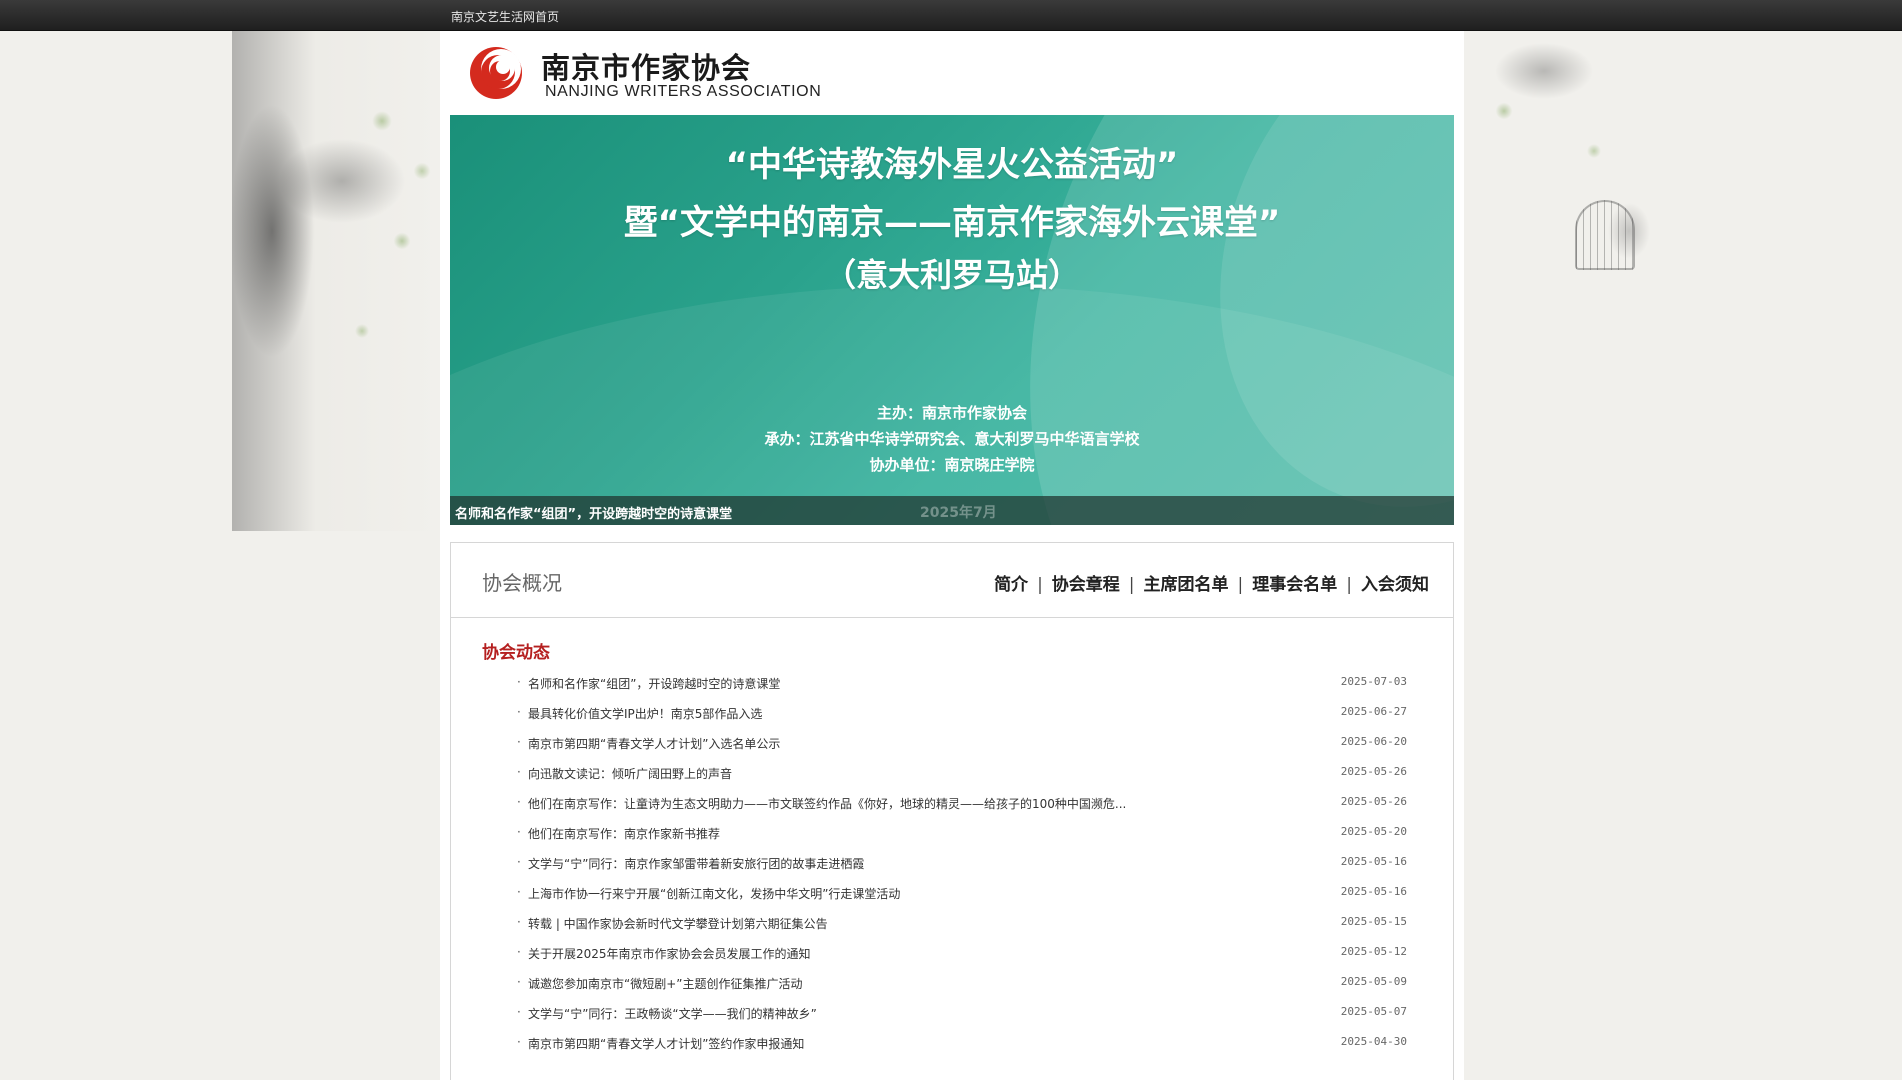 The width and height of the screenshot is (1902, 1080). I want to click on news-date: 2025-05-20, so click(1373, 831).